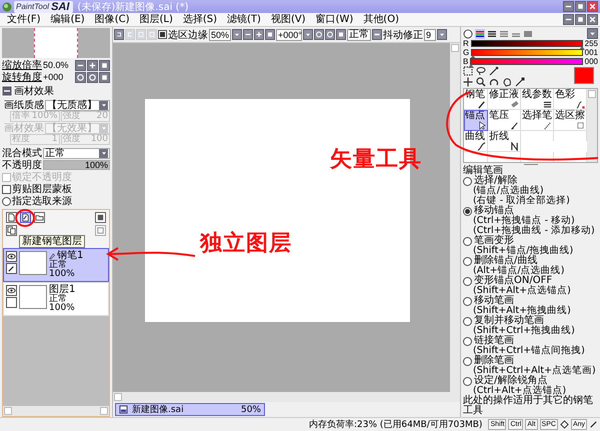 This screenshot has height=431, width=600. I want to click on menu-item: 滤镜(T), so click(244, 19).